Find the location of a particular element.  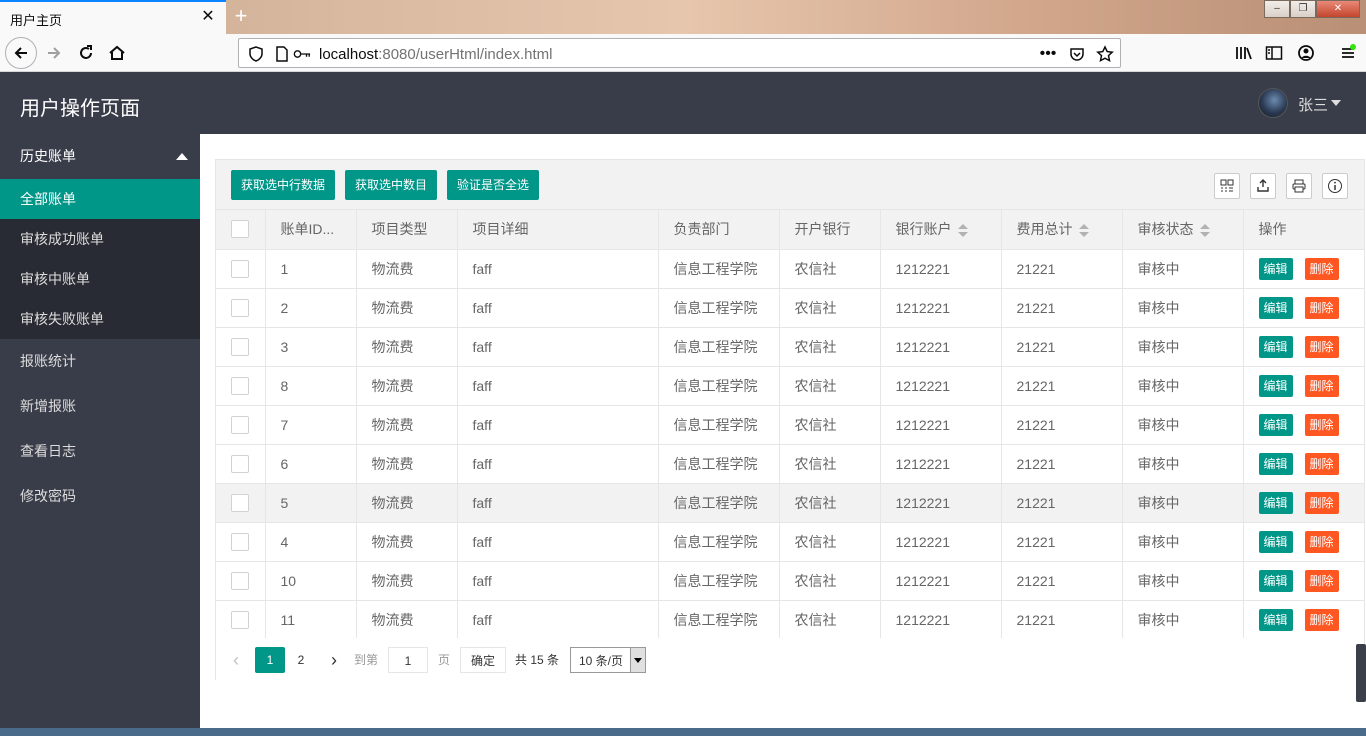

url-bar: localhost:8080/userHtml/index.html ••• is located at coordinates (679, 53).